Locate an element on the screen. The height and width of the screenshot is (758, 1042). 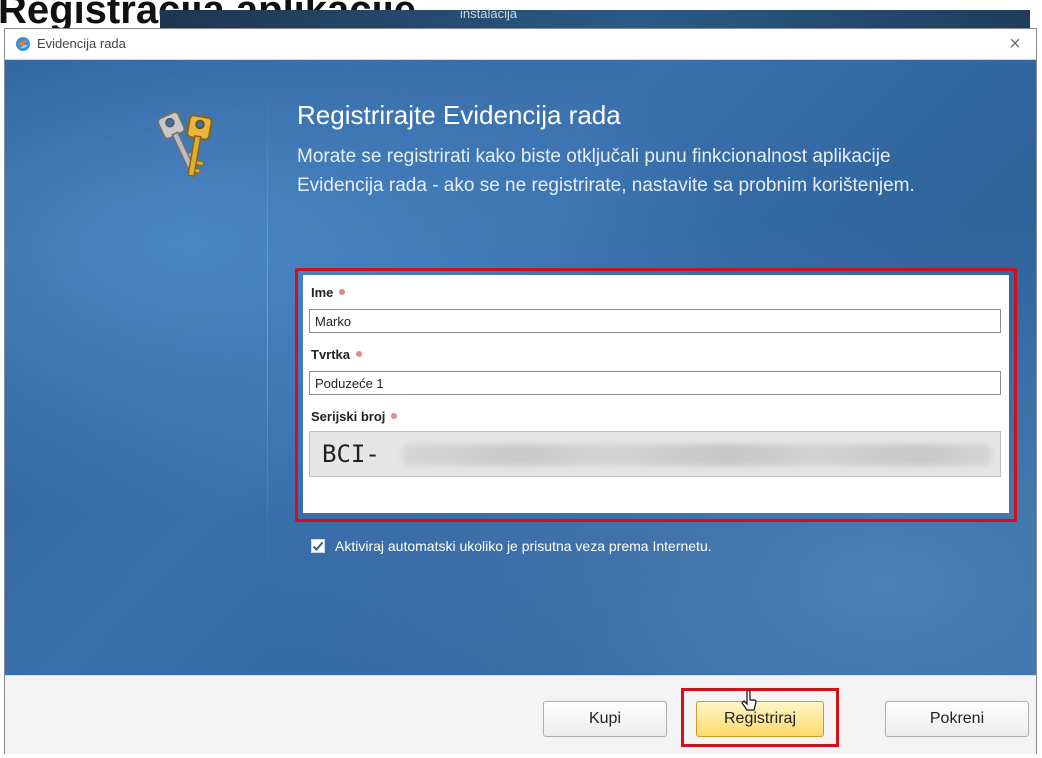
auto-activate-checkbox is located at coordinates (318, 546).